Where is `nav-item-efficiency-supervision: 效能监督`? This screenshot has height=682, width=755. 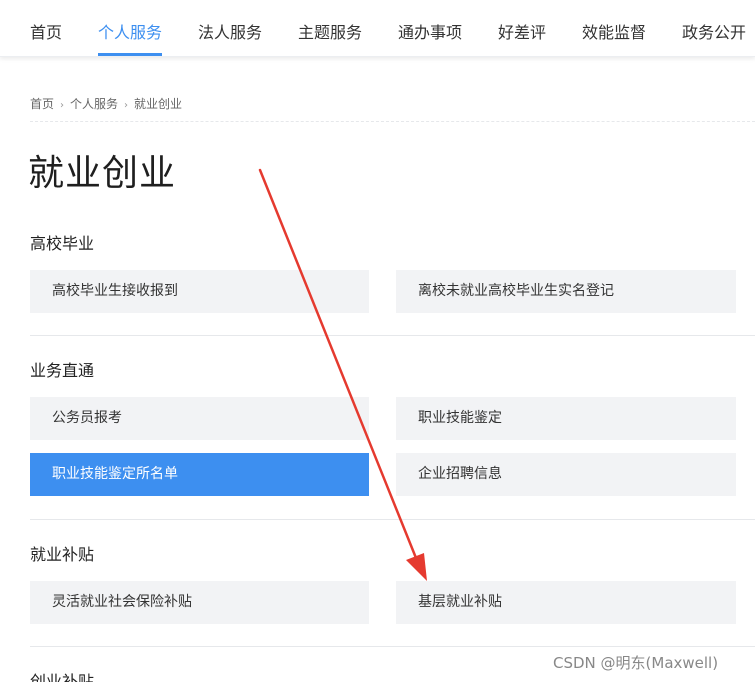 nav-item-efficiency-supervision: 效能监督 is located at coordinates (614, 33).